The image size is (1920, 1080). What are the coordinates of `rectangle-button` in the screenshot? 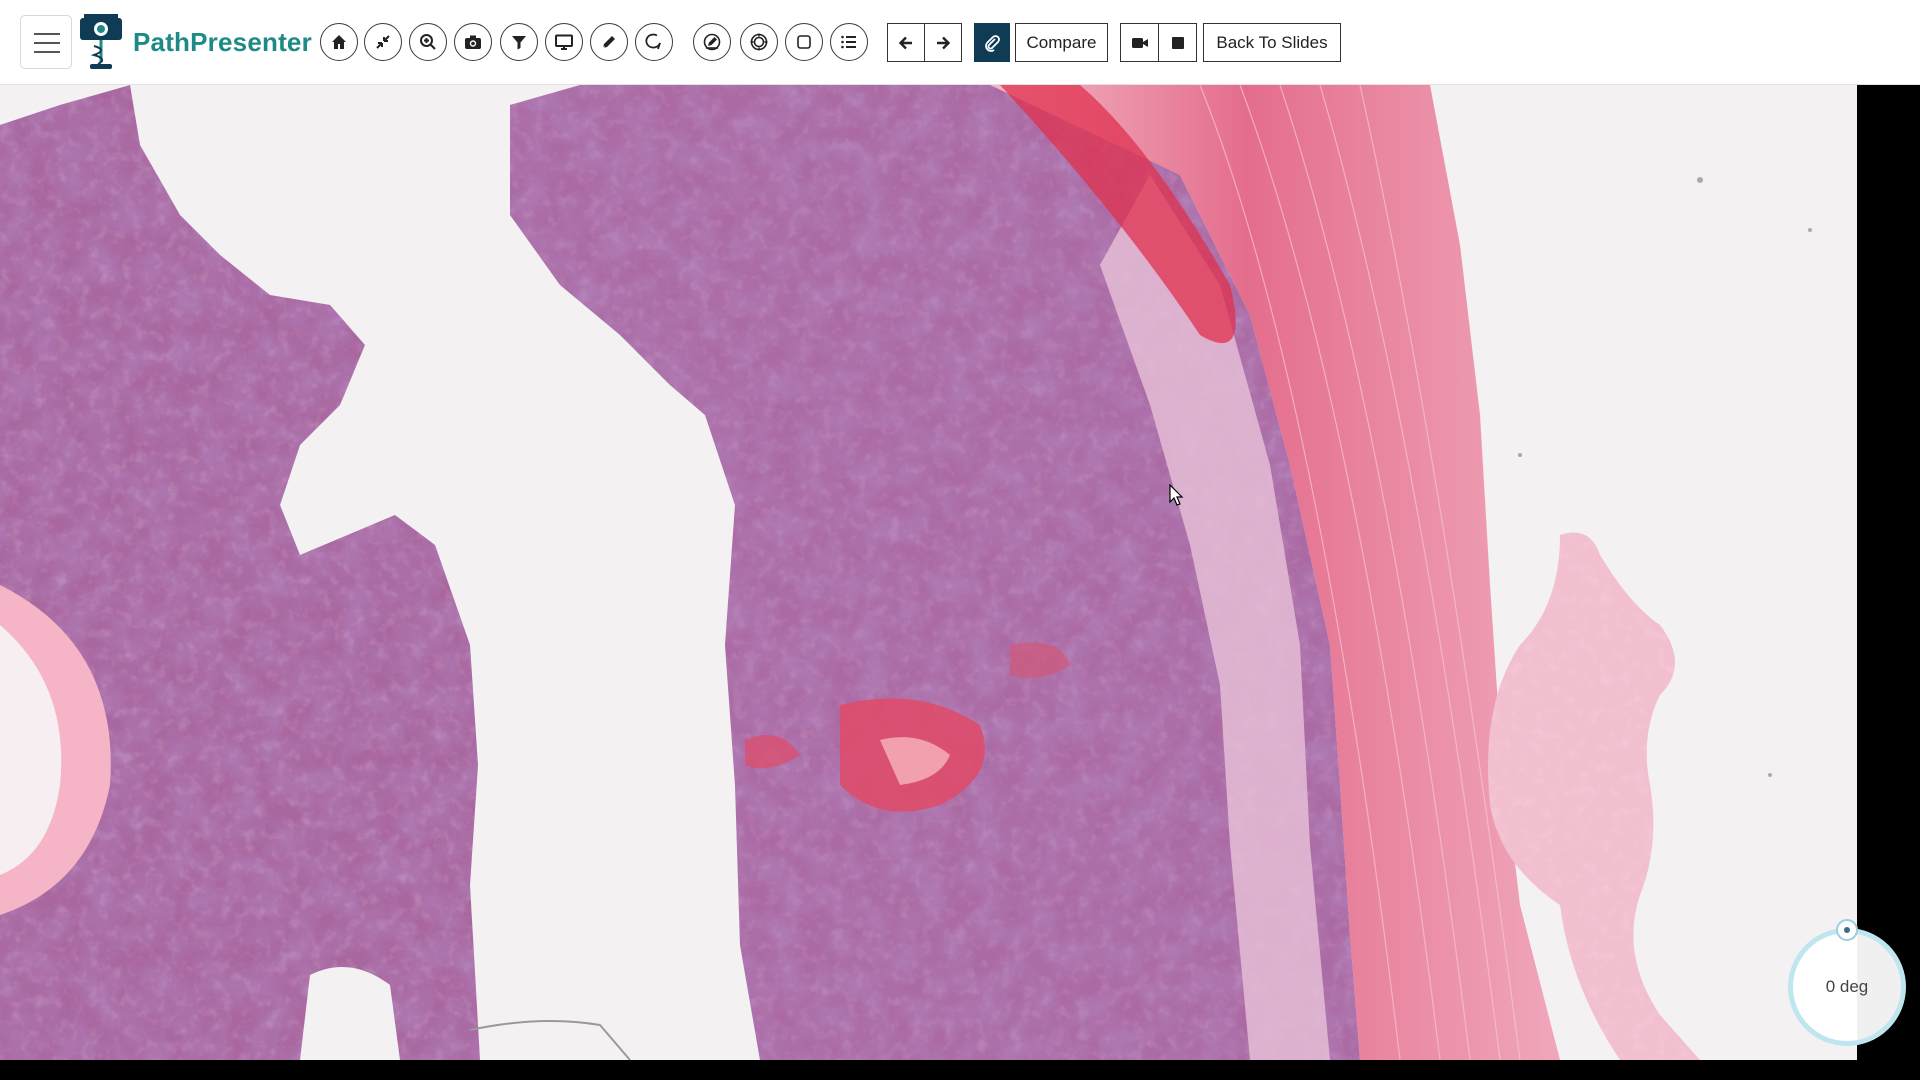 It's located at (804, 42).